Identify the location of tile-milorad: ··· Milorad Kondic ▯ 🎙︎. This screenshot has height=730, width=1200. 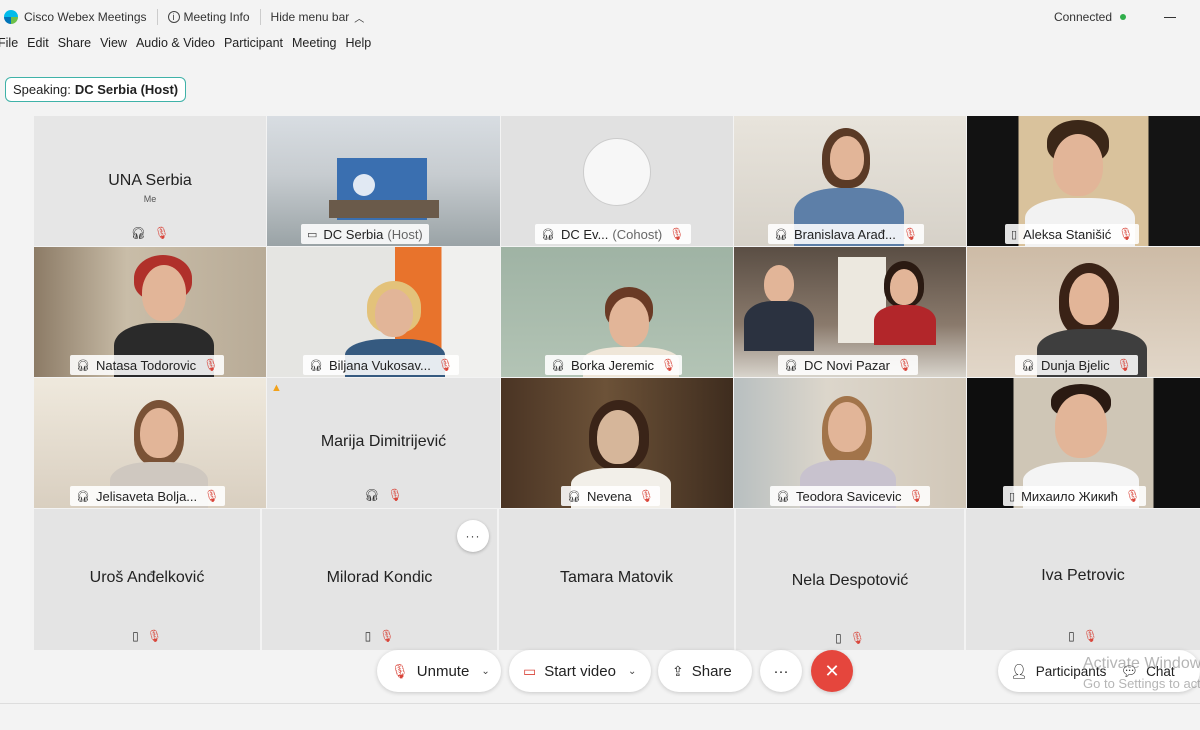
(379, 579).